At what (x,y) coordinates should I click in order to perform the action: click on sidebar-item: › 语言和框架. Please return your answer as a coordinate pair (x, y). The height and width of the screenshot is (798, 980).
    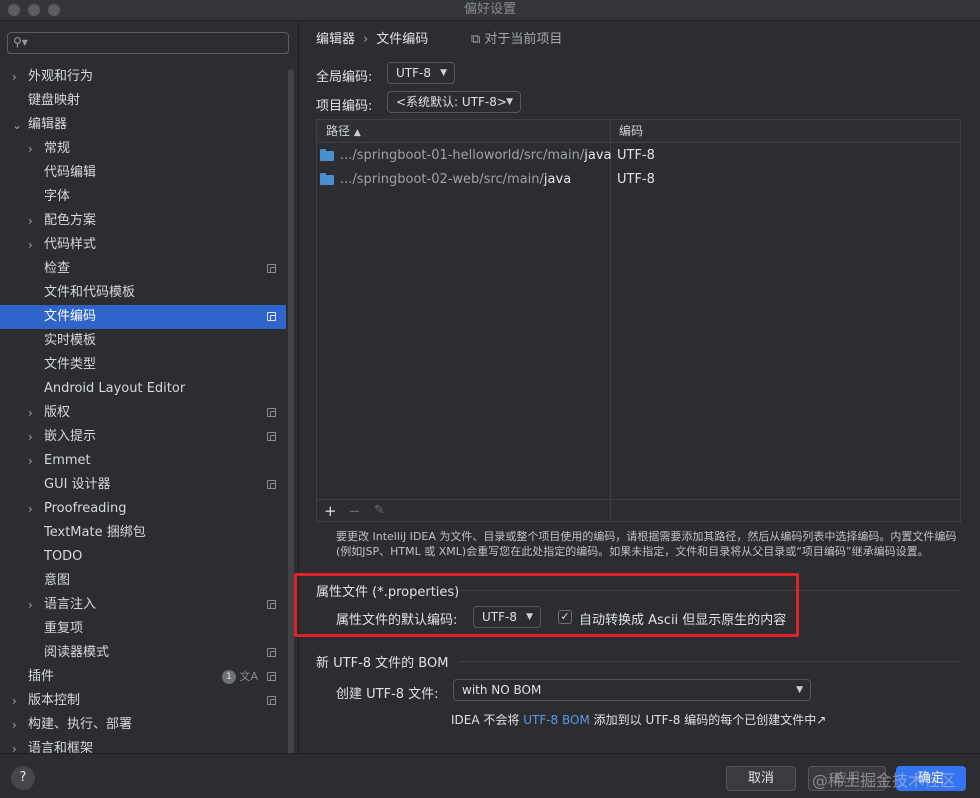
    Looking at the image, I should click on (143, 745).